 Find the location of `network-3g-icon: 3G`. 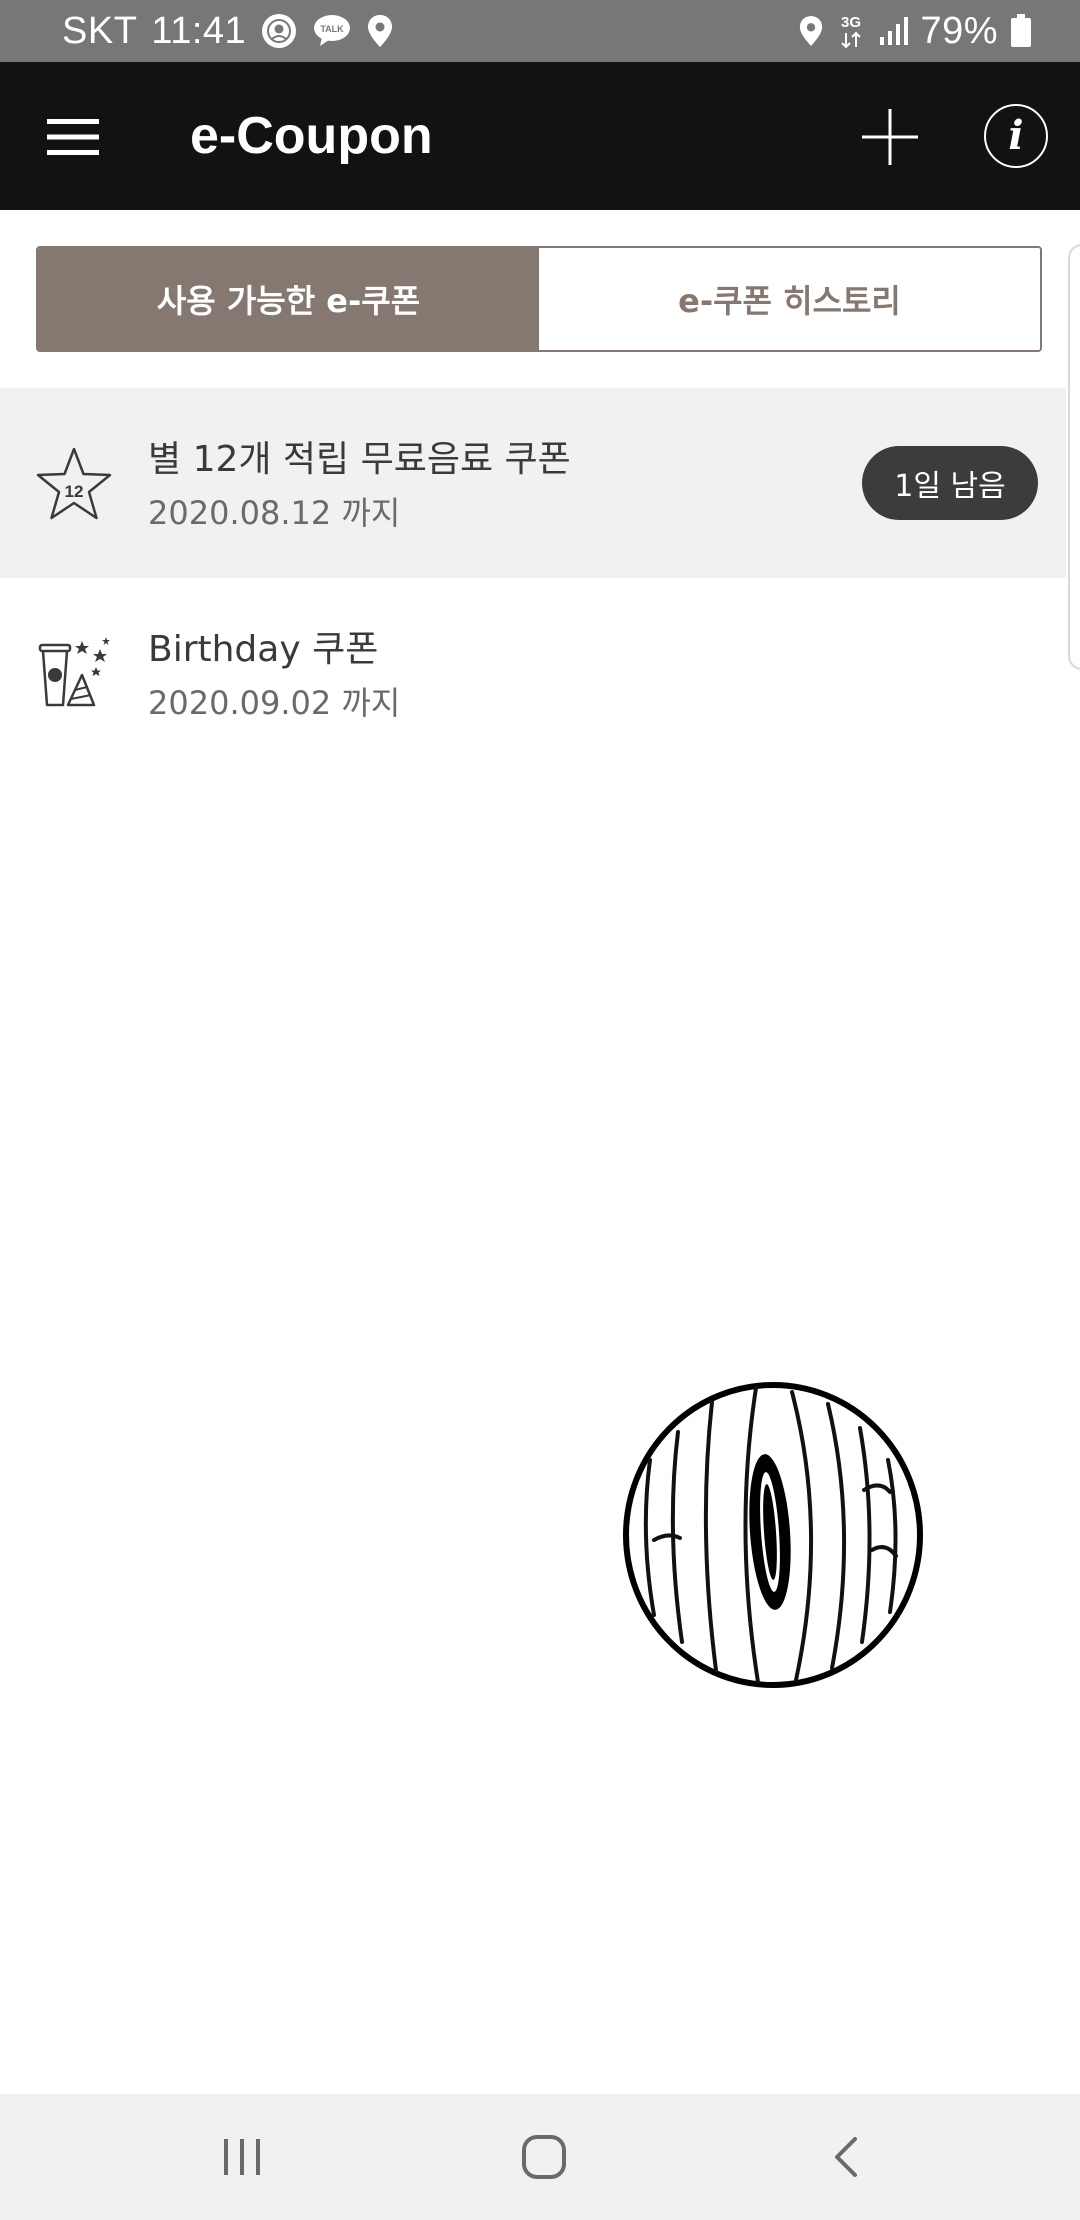

network-3g-icon: 3G is located at coordinates (851, 31).